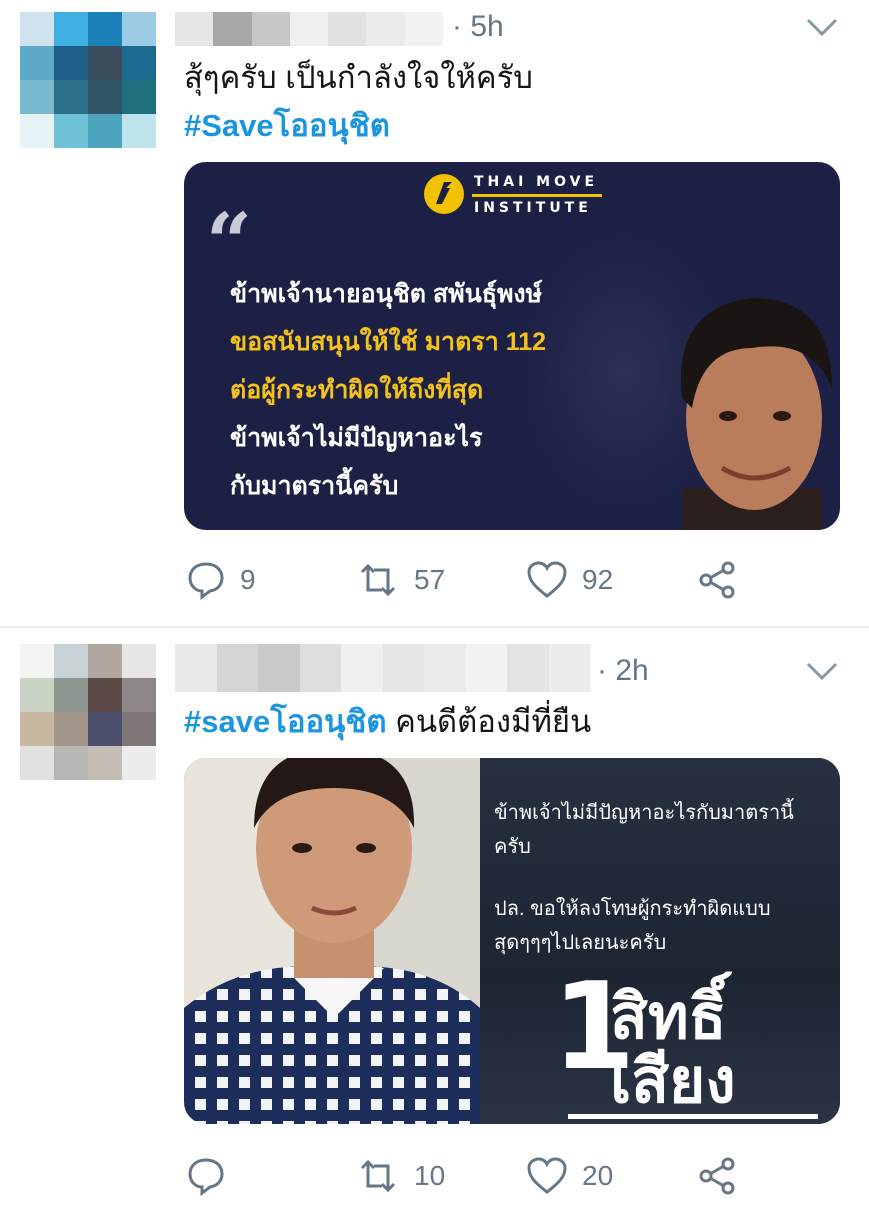  What do you see at coordinates (466, 1176) in the screenshot?
I see `tweet-actions: 10 20` at bounding box center [466, 1176].